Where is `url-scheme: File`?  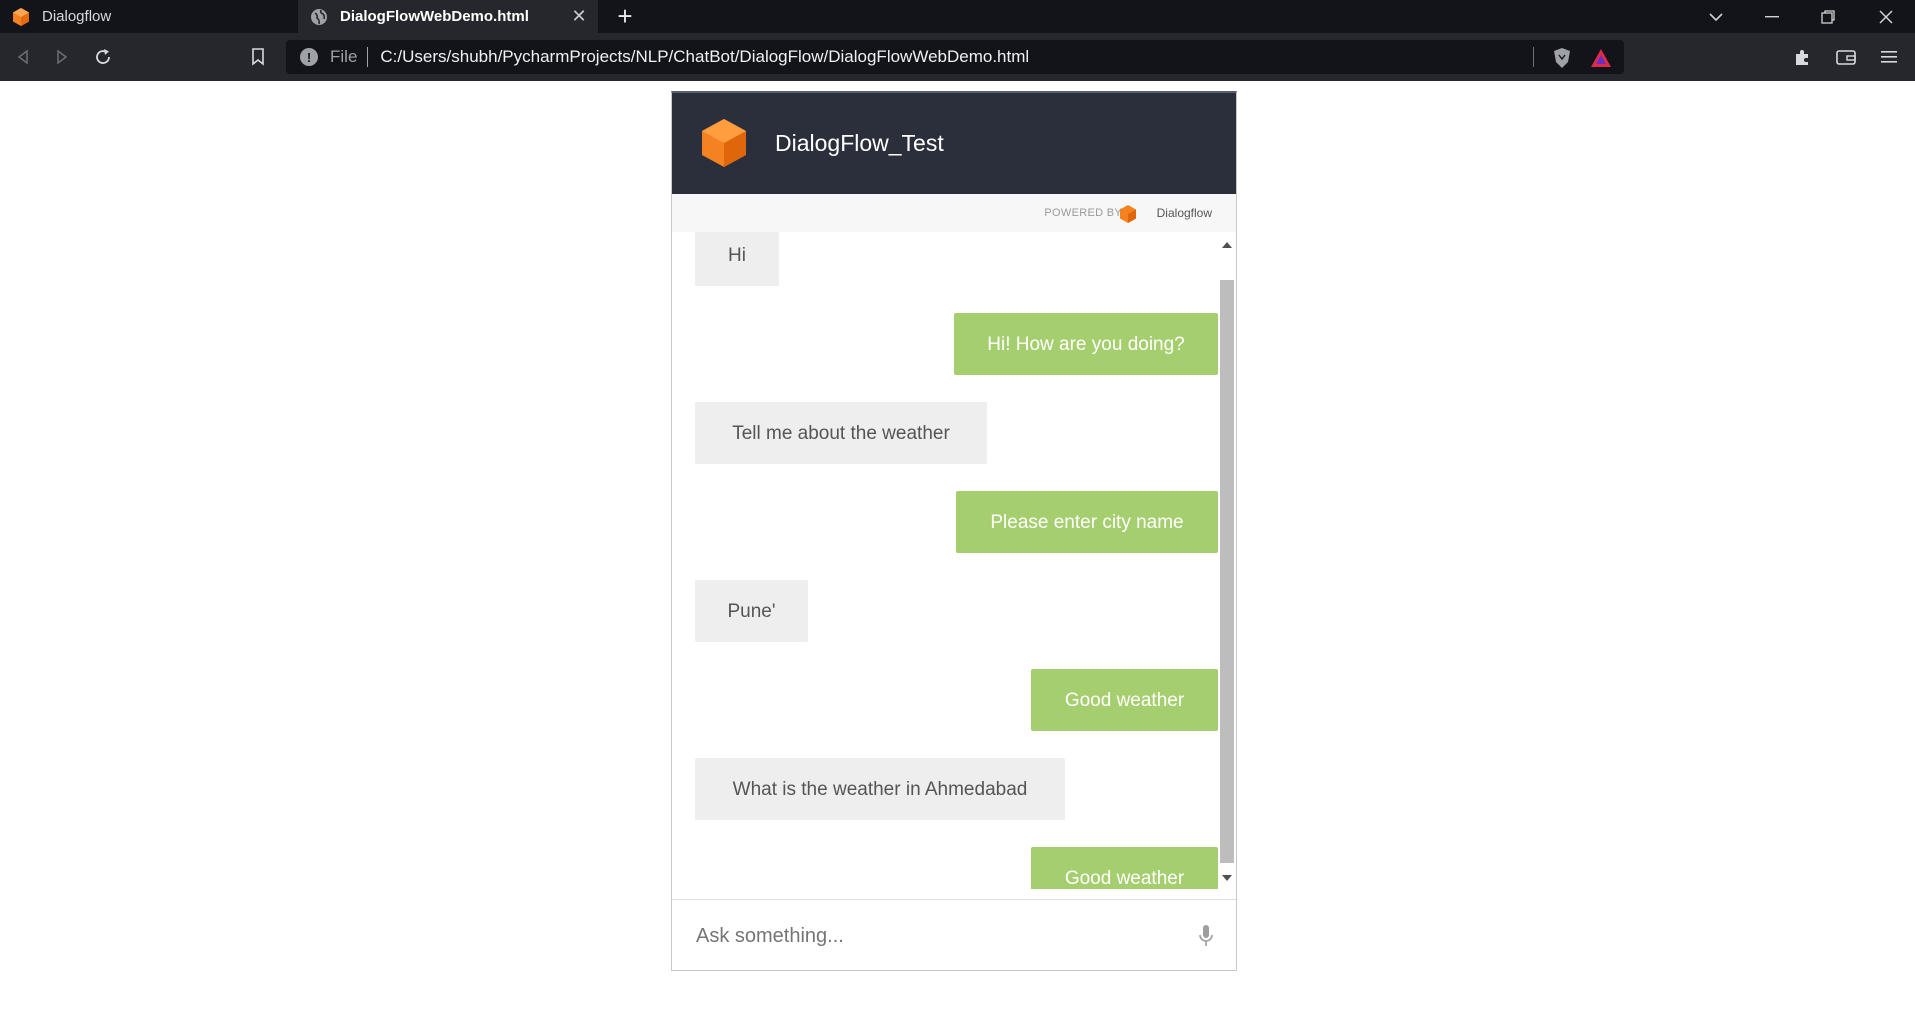
url-scheme: File is located at coordinates (344, 56).